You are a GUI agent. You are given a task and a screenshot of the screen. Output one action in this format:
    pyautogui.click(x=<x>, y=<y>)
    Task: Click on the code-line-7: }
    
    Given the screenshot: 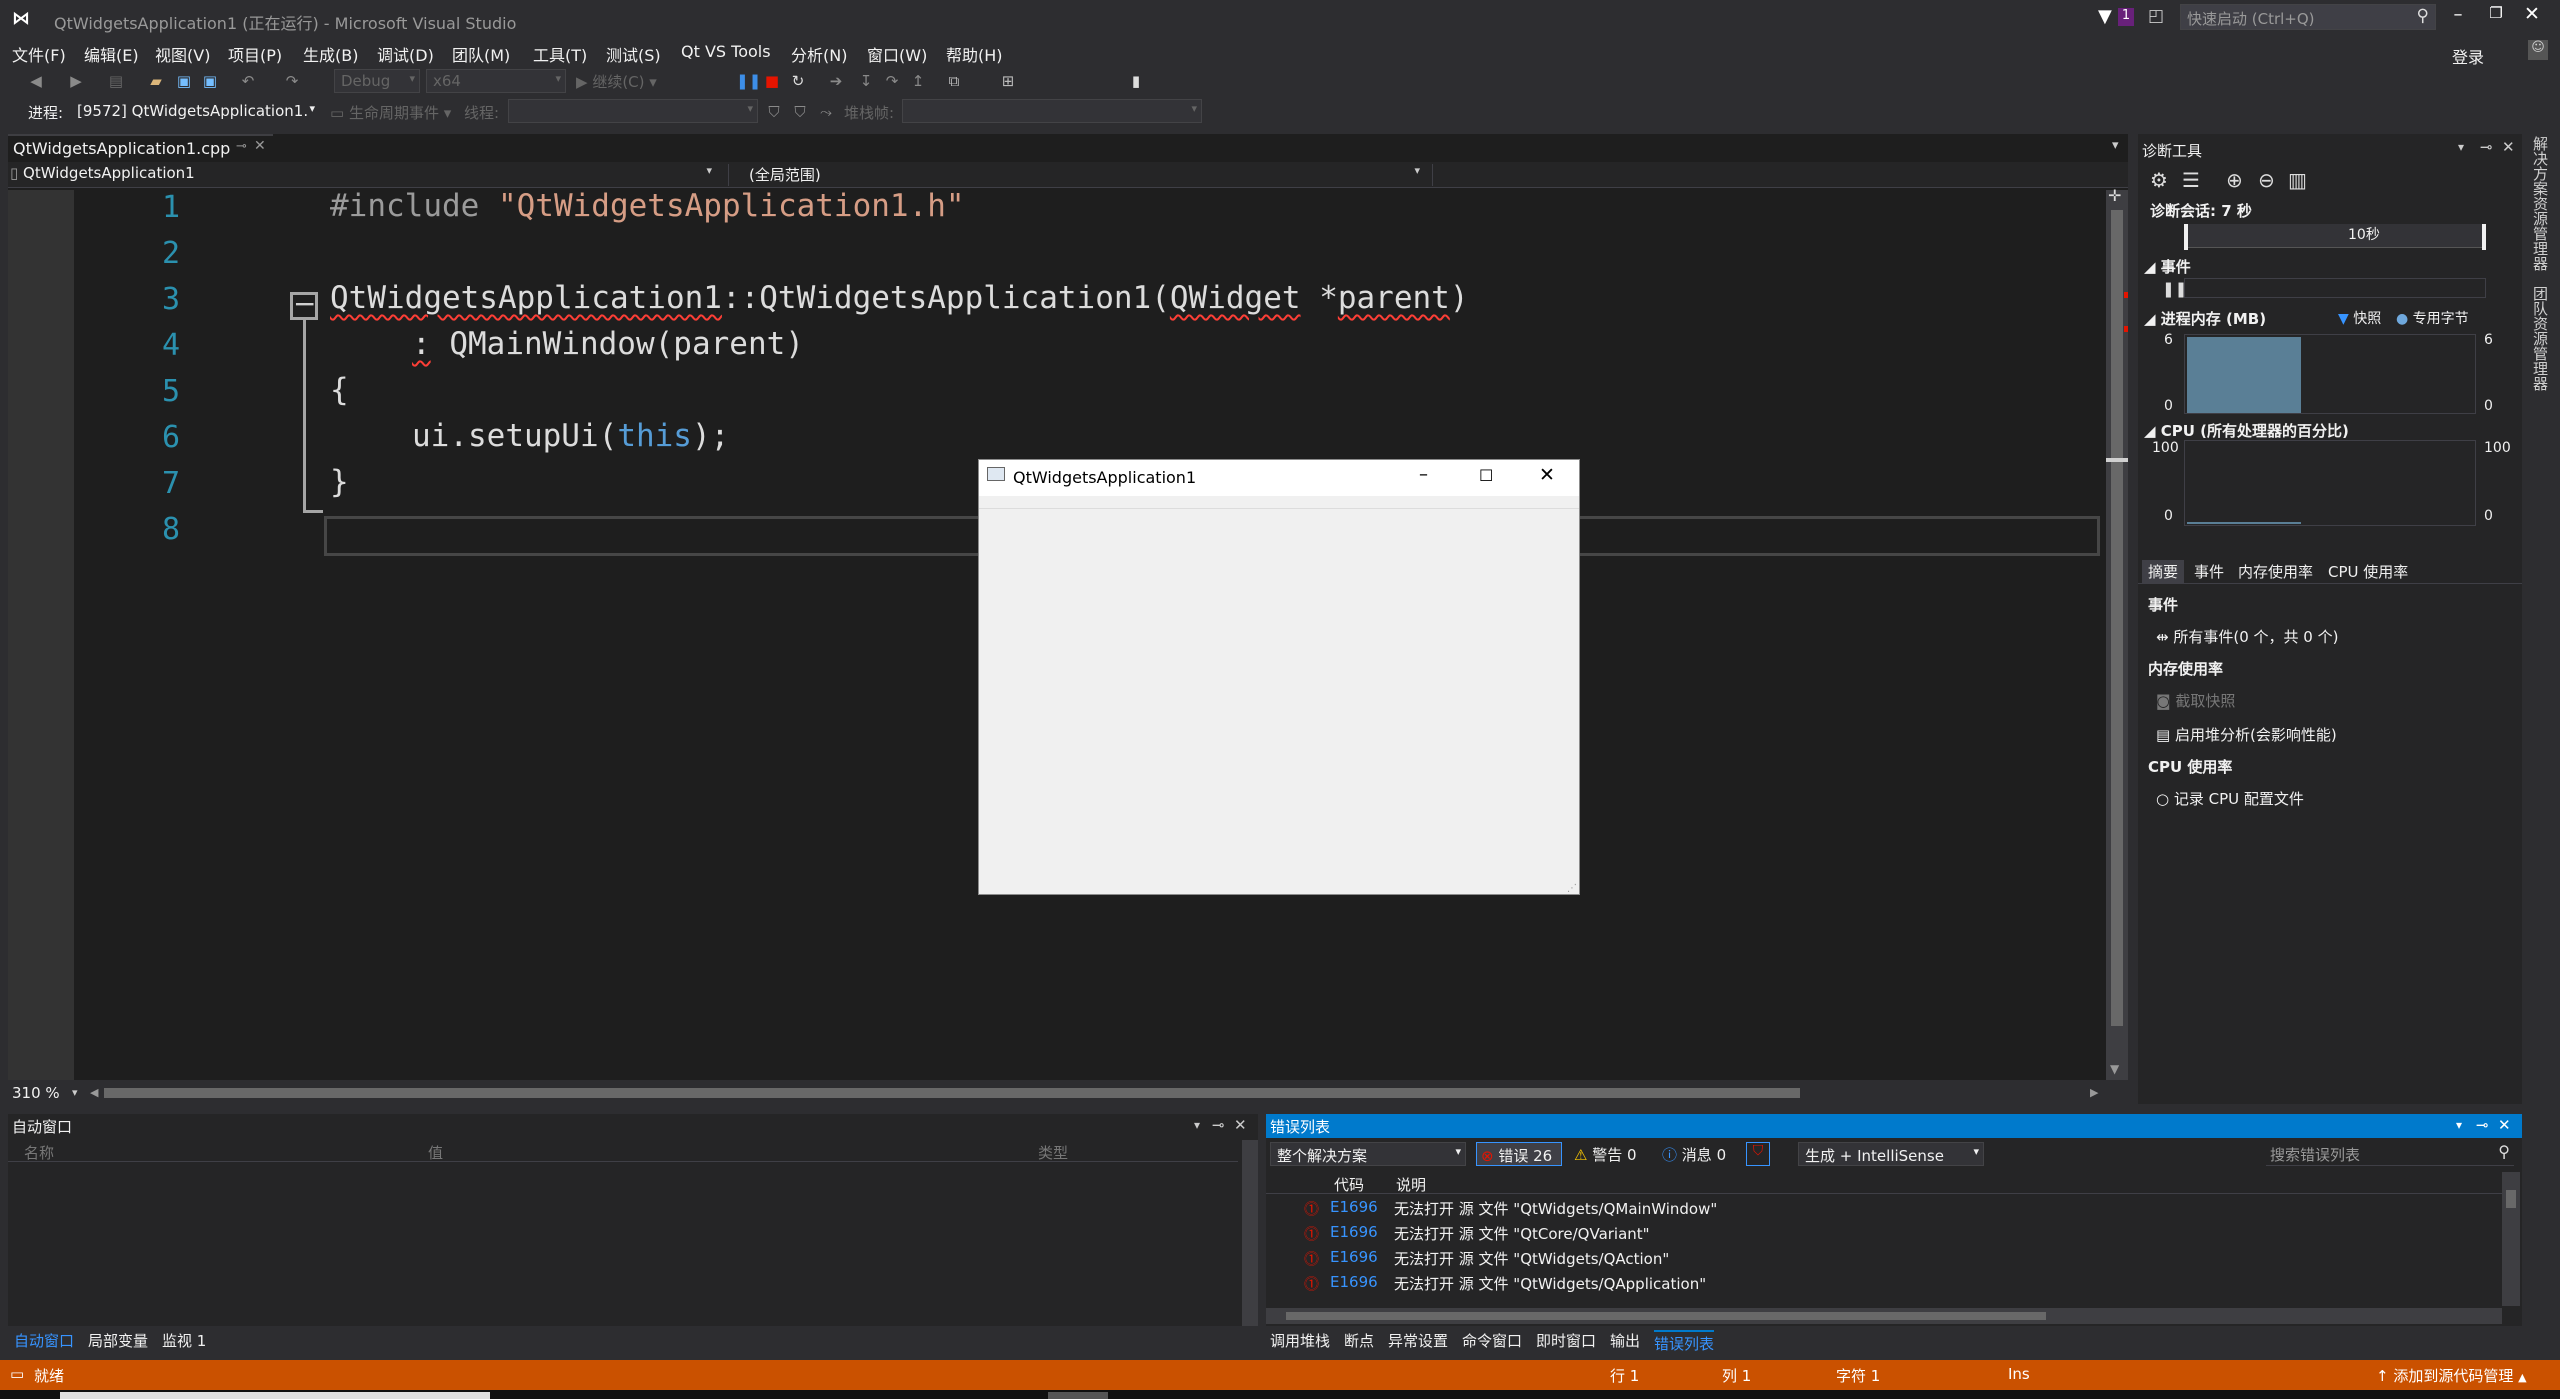 What is the action you would take?
    pyautogui.click(x=339, y=482)
    